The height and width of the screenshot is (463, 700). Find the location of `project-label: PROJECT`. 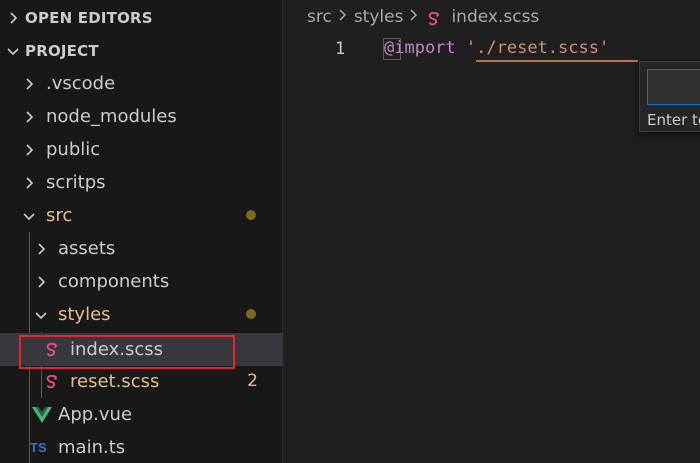

project-label: PROJECT is located at coordinates (62, 51).